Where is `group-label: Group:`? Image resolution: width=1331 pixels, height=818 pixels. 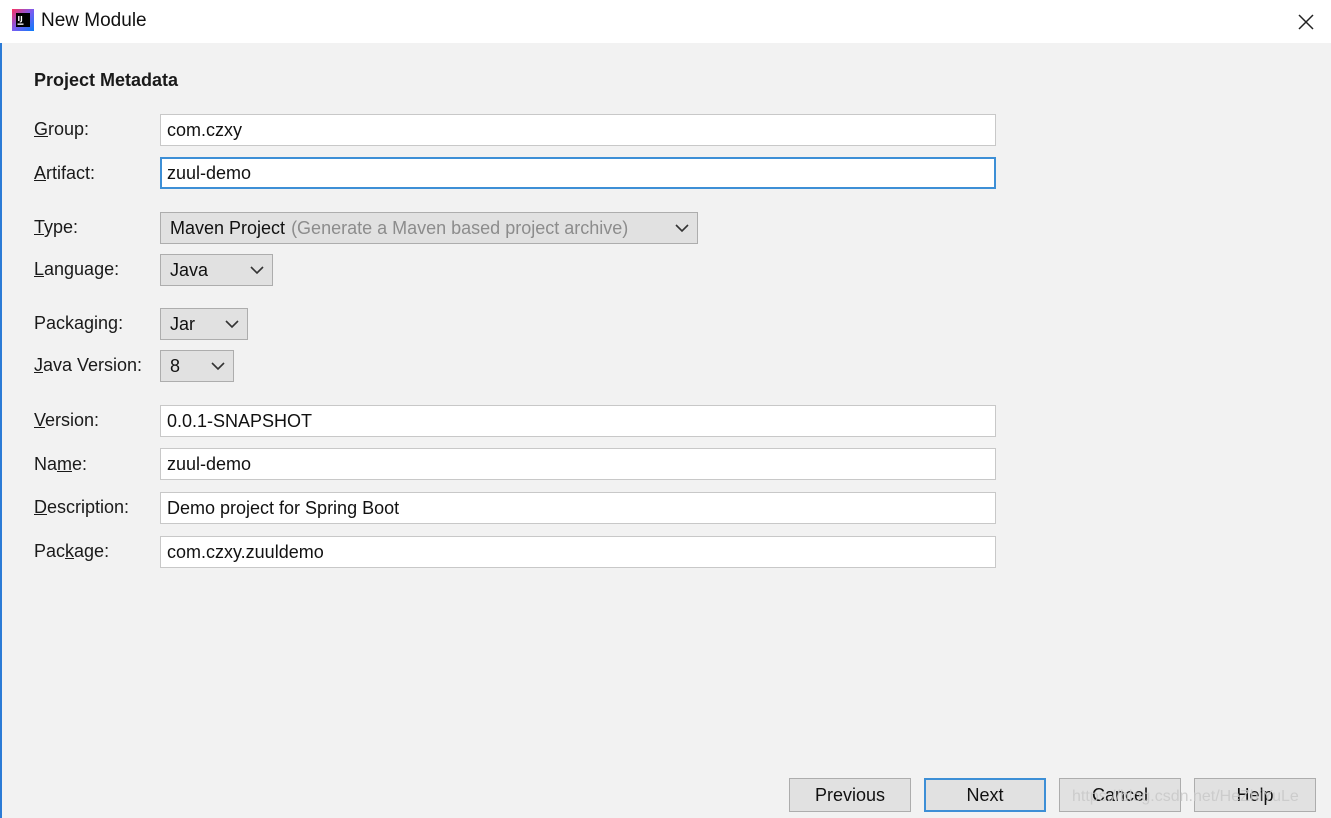
group-label: Group: is located at coordinates (62, 129).